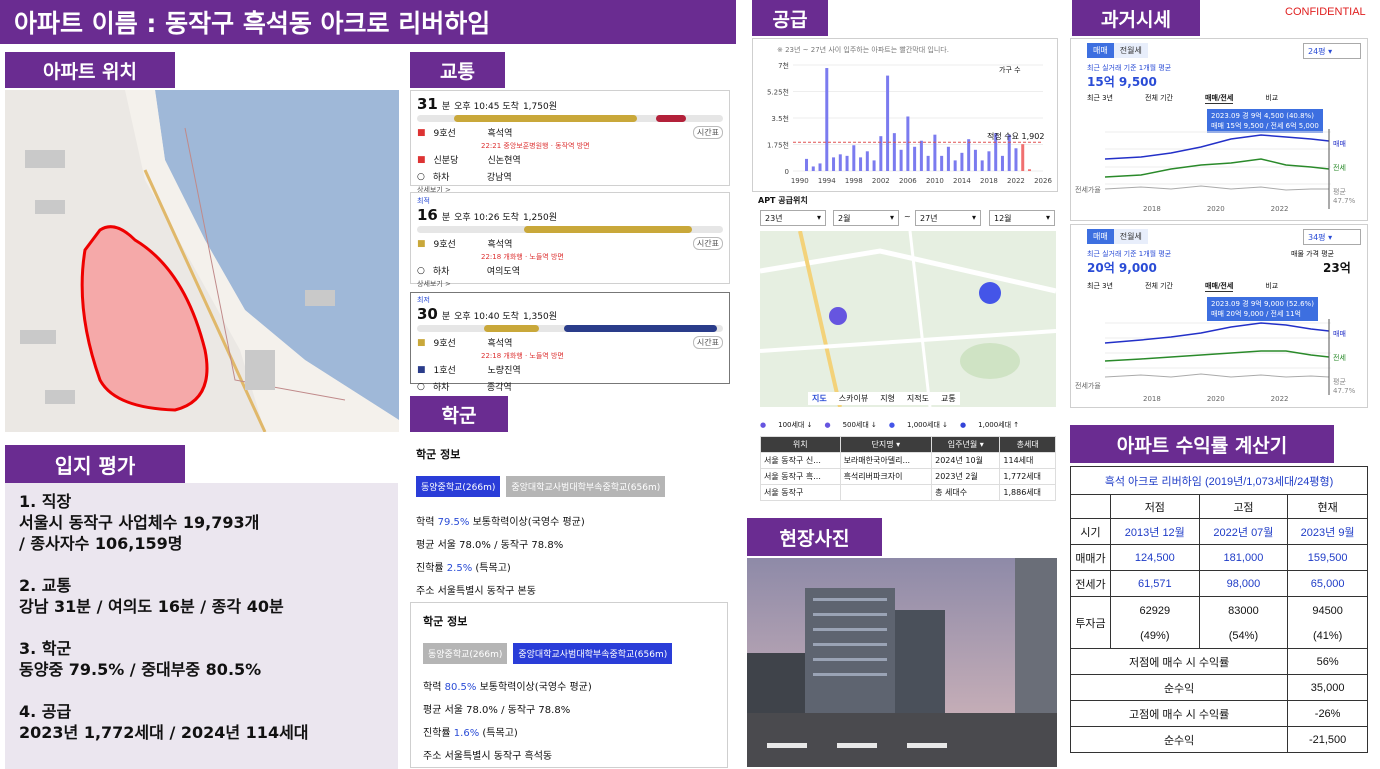  What do you see at coordinates (1043, 181) in the screenshot?
I see `x-tick-label: 2026` at bounding box center [1043, 181].